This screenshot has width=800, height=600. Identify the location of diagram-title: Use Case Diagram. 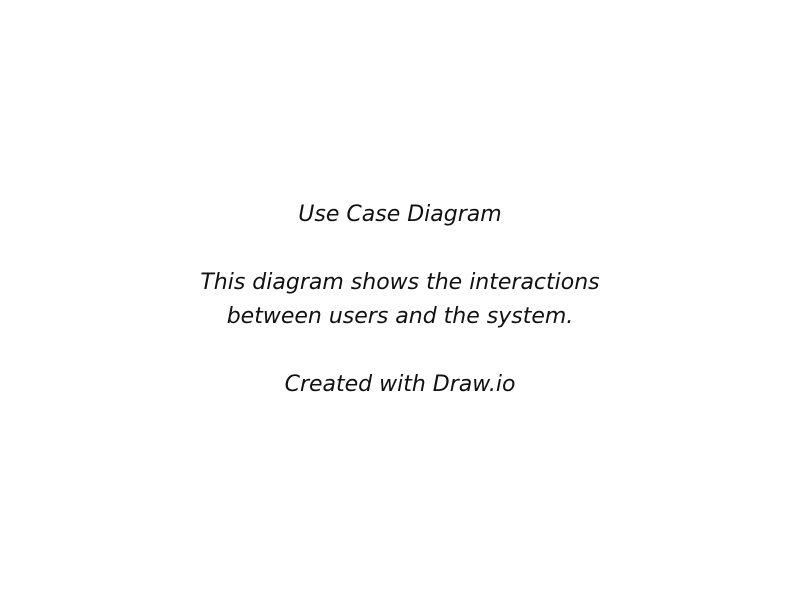
(400, 214).